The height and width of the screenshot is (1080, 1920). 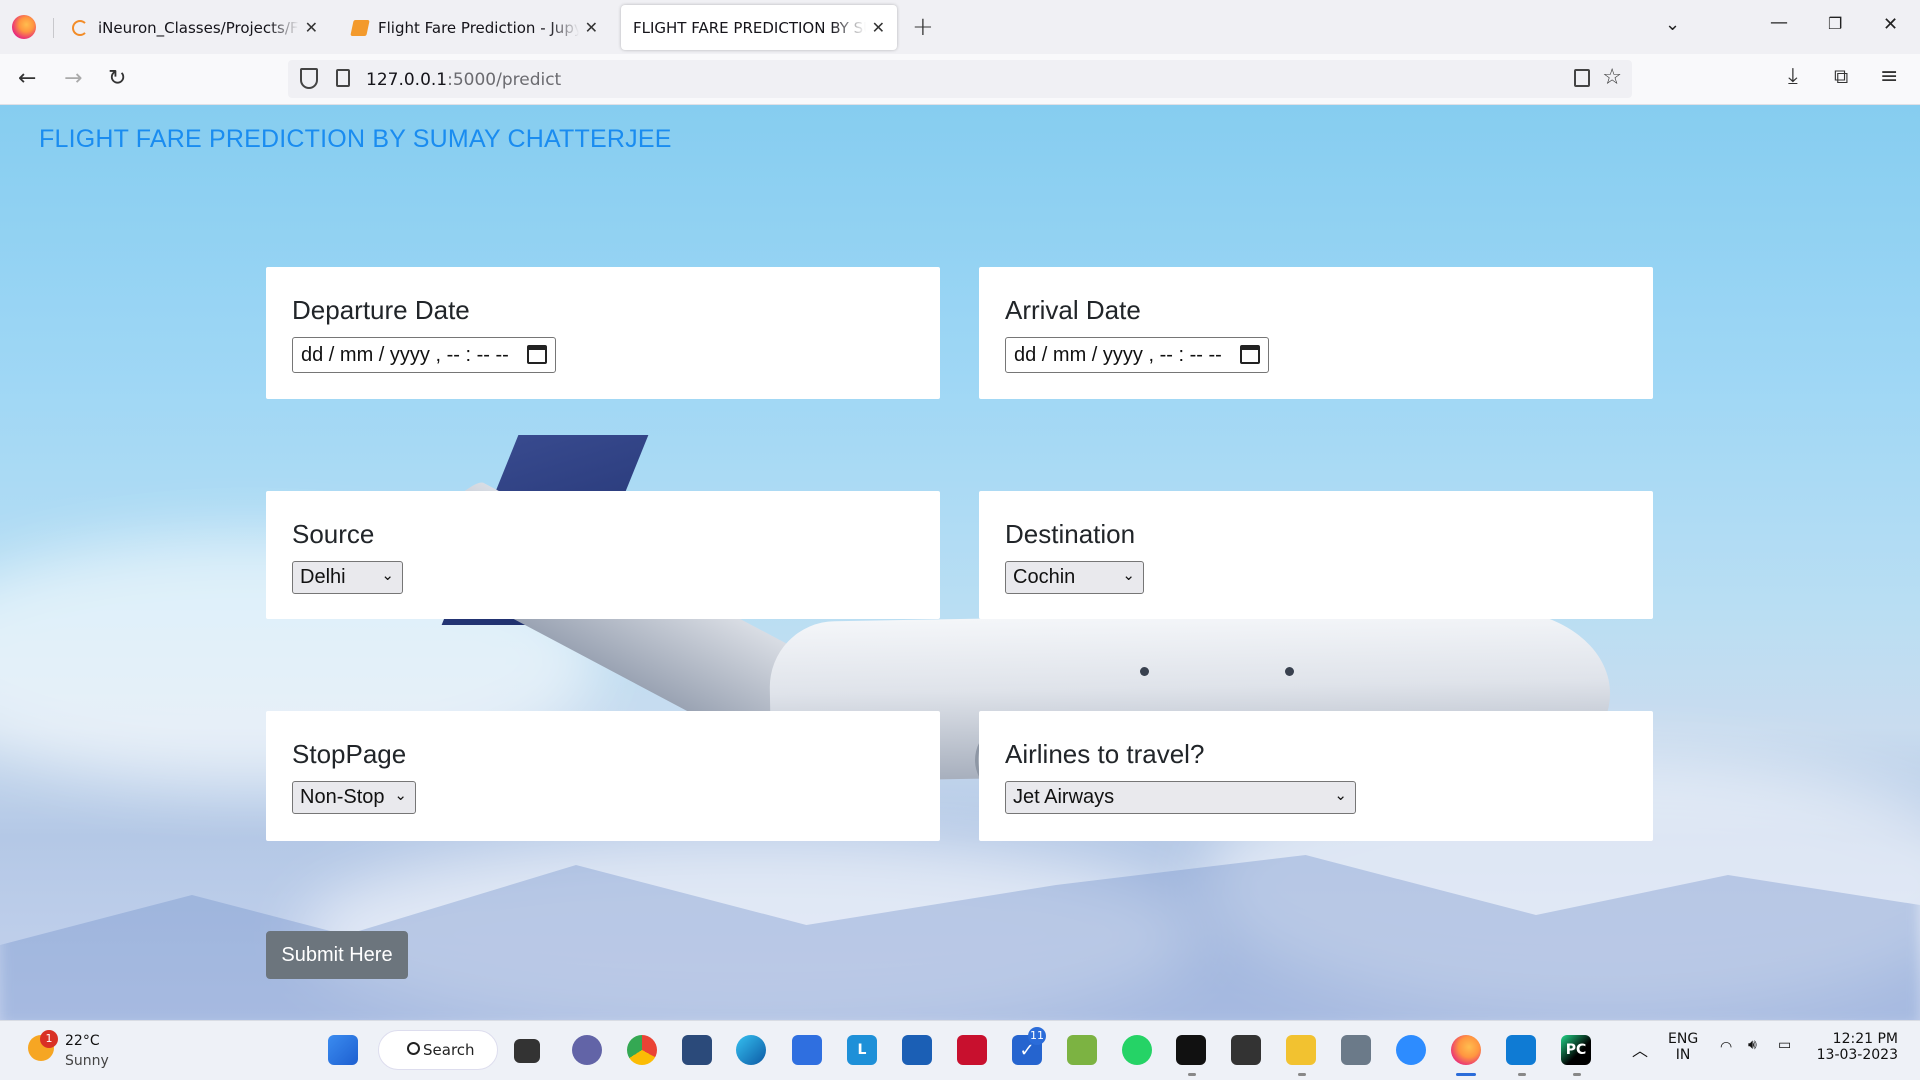 What do you see at coordinates (405, 355) in the screenshot?
I see `departure-date-value: dd / mm / yyyy , -- : -- --` at bounding box center [405, 355].